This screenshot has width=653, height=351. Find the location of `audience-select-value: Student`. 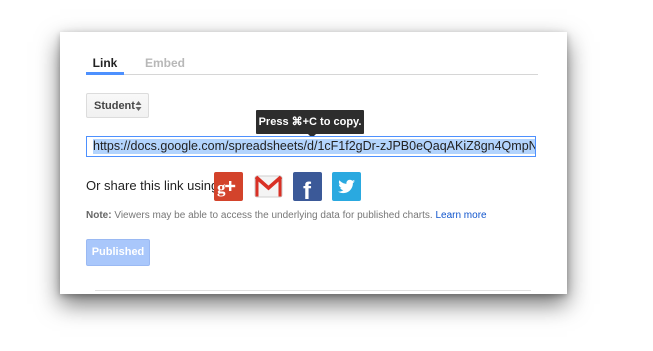

audience-select-value: Student is located at coordinates (114, 106).